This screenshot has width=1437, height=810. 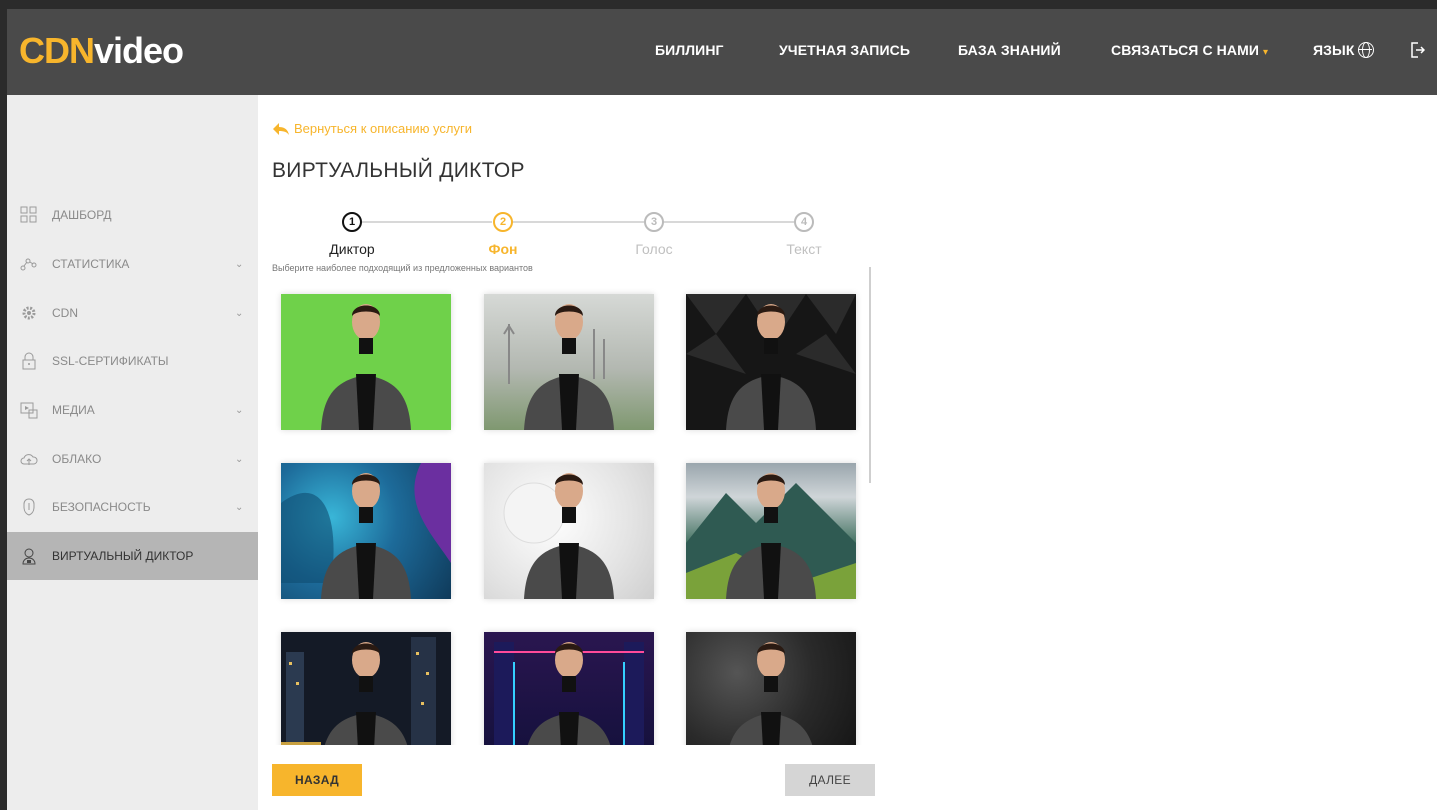 What do you see at coordinates (65, 313) in the screenshot?
I see `sidebar-item-label: CDN` at bounding box center [65, 313].